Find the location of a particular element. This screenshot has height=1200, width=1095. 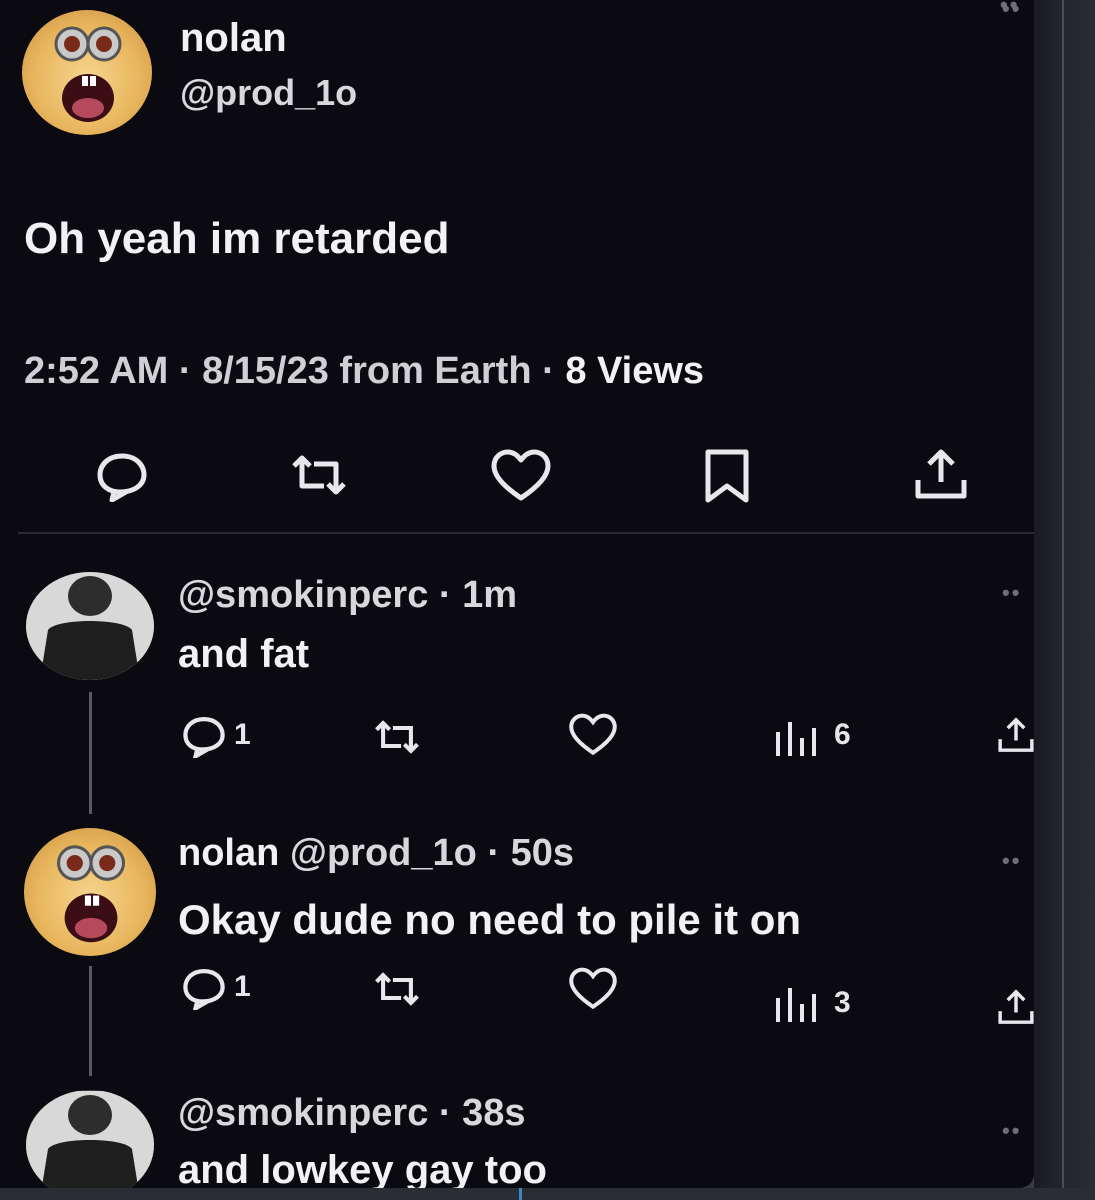

reply-2-display-name: nolan is located at coordinates (228, 853).